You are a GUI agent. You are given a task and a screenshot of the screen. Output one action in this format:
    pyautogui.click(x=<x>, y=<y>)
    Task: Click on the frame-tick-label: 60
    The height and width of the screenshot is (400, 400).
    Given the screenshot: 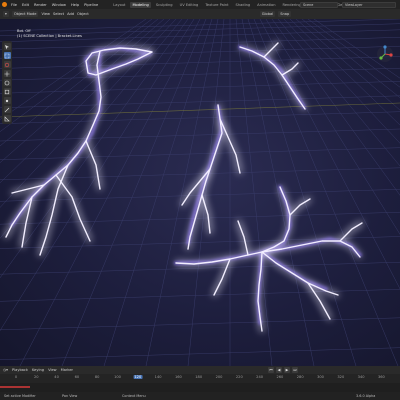 What is the action you would take?
    pyautogui.click(x=77, y=377)
    